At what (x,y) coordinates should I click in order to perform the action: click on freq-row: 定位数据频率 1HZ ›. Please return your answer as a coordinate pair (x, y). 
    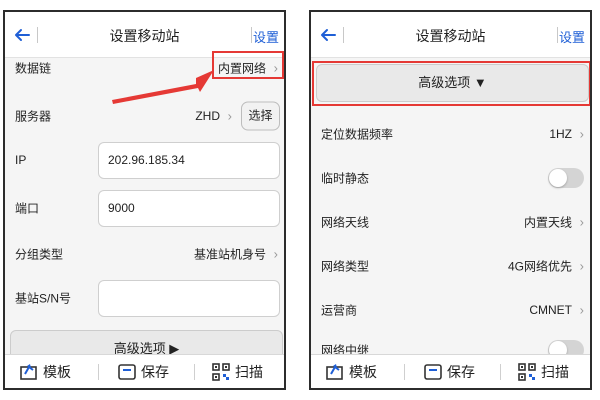
    Looking at the image, I should click on (450, 134).